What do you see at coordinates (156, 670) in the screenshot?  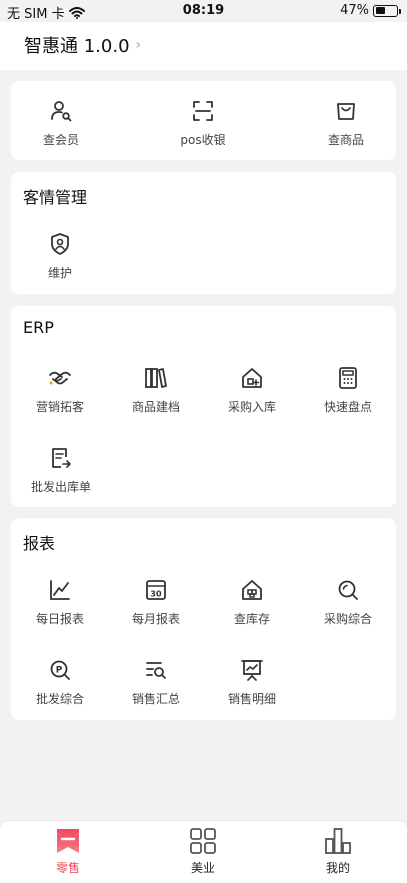 I see `list-search-icon` at bounding box center [156, 670].